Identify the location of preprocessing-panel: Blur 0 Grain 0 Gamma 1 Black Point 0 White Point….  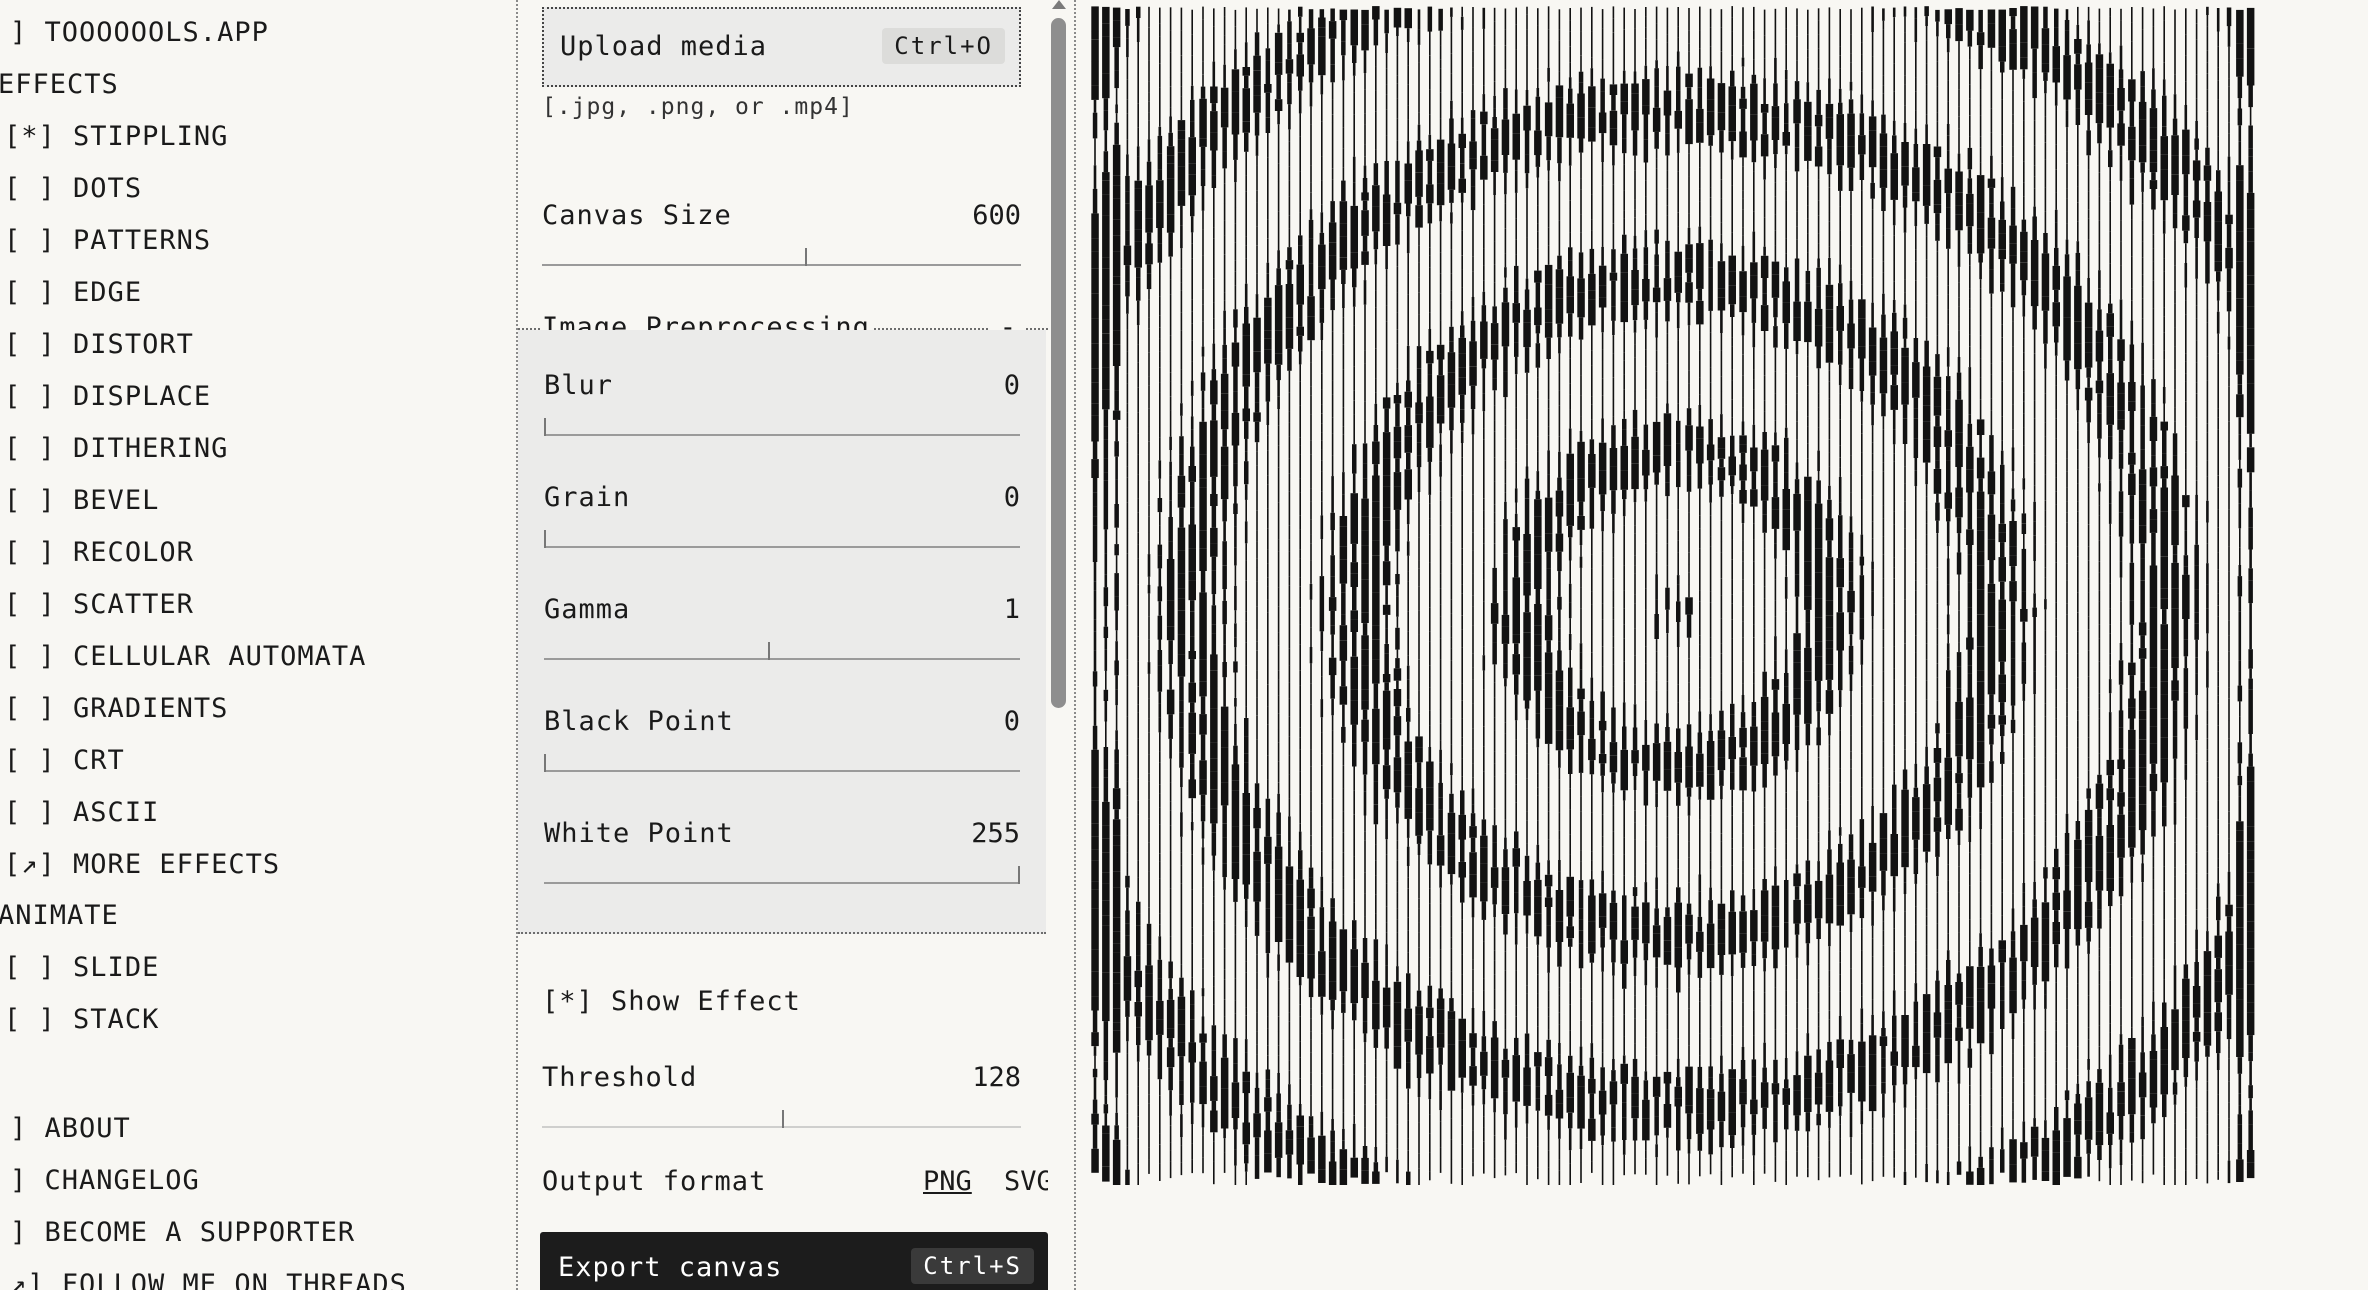
(782, 632).